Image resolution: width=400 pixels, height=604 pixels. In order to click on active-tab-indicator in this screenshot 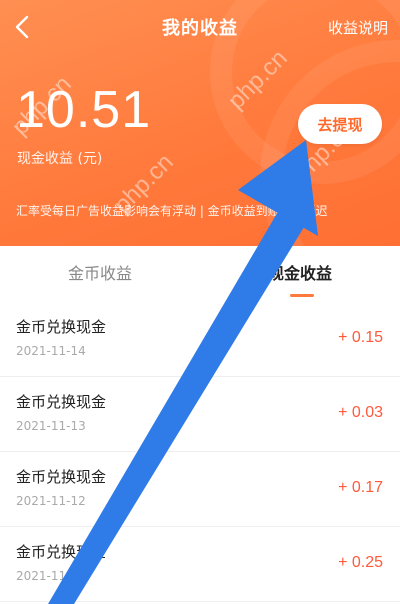, I will do `click(302, 295)`.